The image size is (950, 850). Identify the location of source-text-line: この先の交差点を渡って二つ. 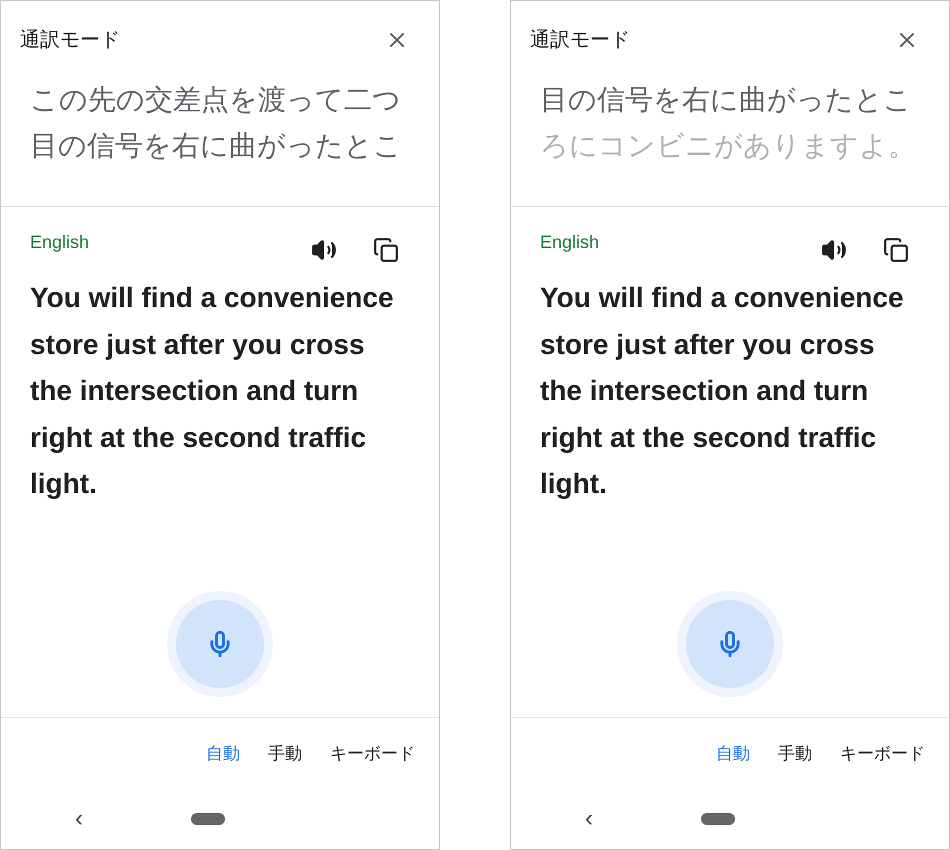
(216, 100).